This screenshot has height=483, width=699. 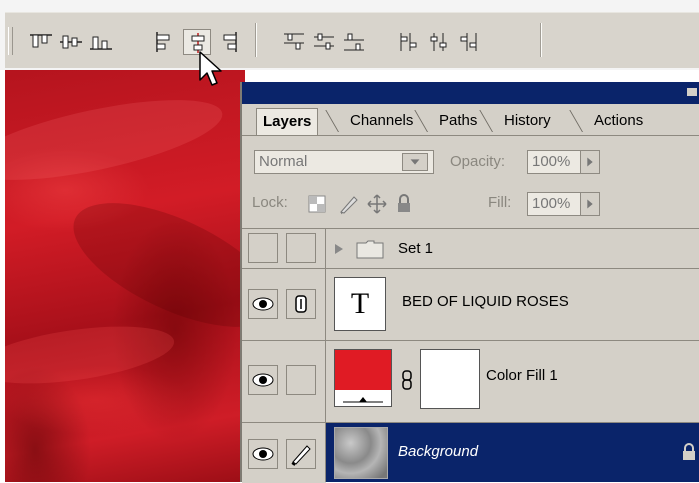 I want to click on options-bar, so click(x=349, y=35).